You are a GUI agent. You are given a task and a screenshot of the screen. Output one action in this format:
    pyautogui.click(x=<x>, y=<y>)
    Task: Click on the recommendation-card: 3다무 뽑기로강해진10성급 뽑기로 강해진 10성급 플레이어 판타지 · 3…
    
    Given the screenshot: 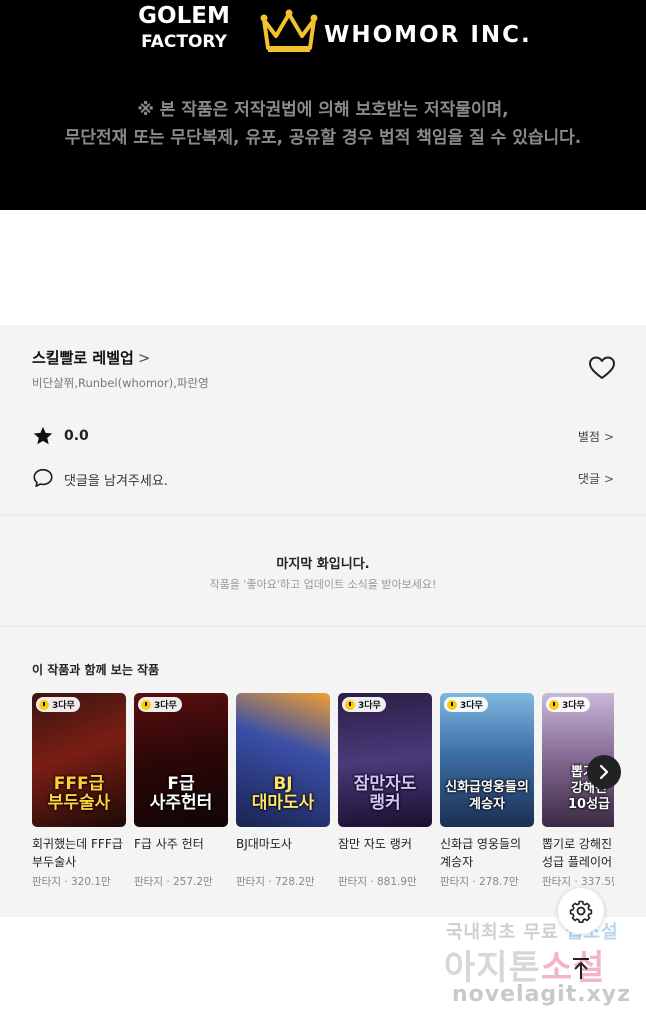 What is the action you would take?
    pyautogui.click(x=578, y=791)
    